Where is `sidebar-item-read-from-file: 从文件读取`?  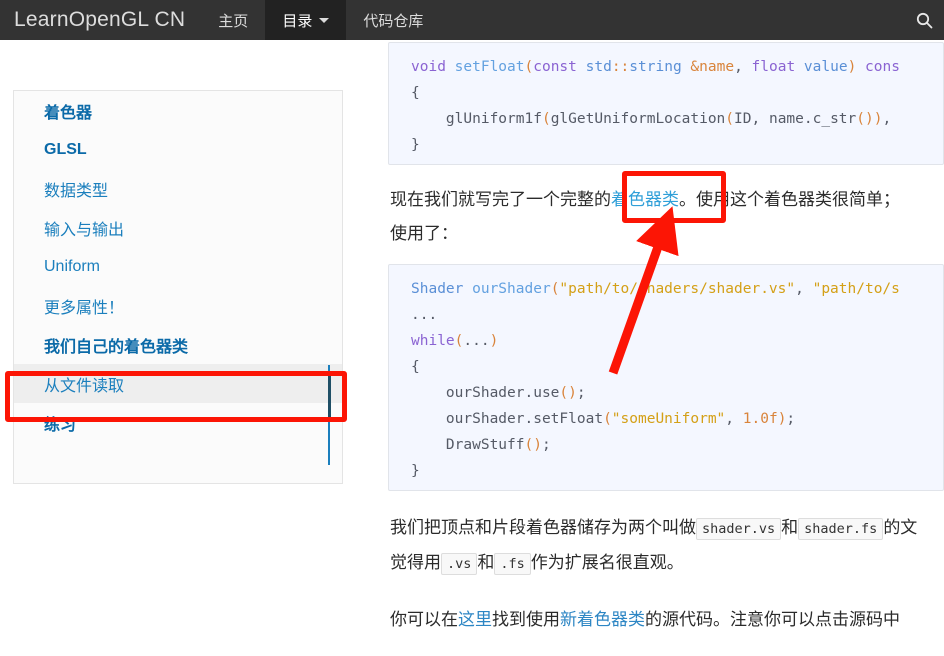 sidebar-item-read-from-file: 从文件读取 is located at coordinates (178, 383).